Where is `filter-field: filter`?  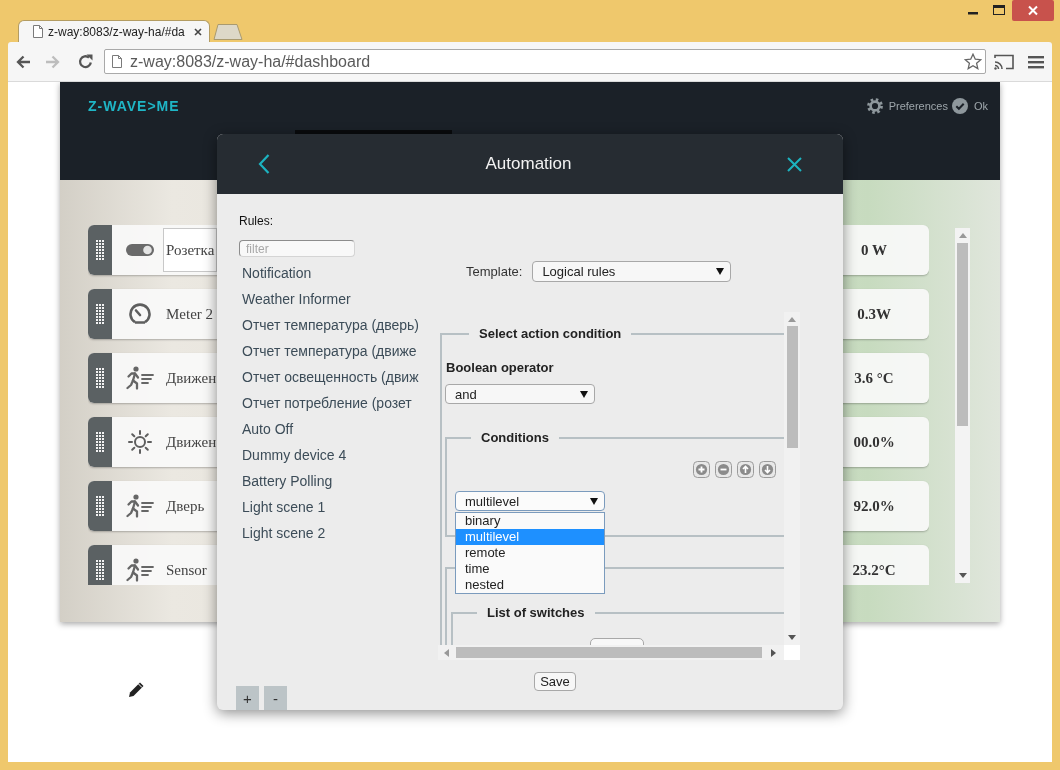 filter-field: filter is located at coordinates (297, 248).